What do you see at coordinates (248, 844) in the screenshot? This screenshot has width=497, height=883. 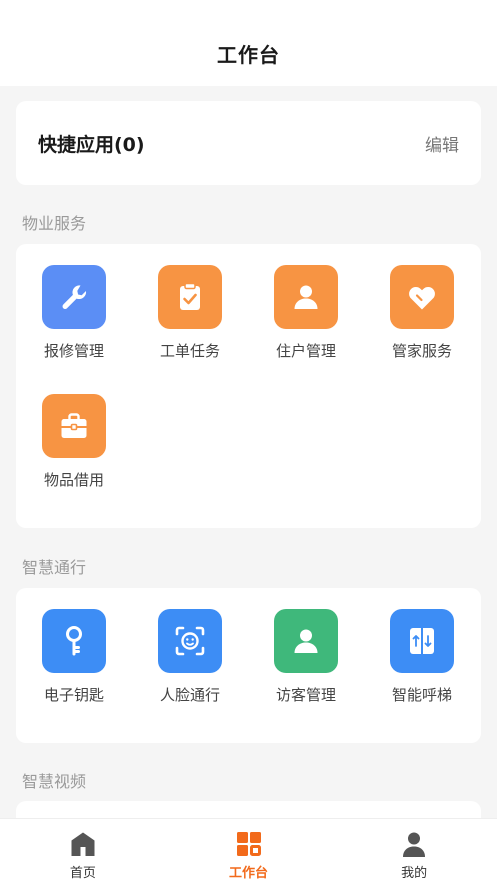 I see `workbench-icon` at bounding box center [248, 844].